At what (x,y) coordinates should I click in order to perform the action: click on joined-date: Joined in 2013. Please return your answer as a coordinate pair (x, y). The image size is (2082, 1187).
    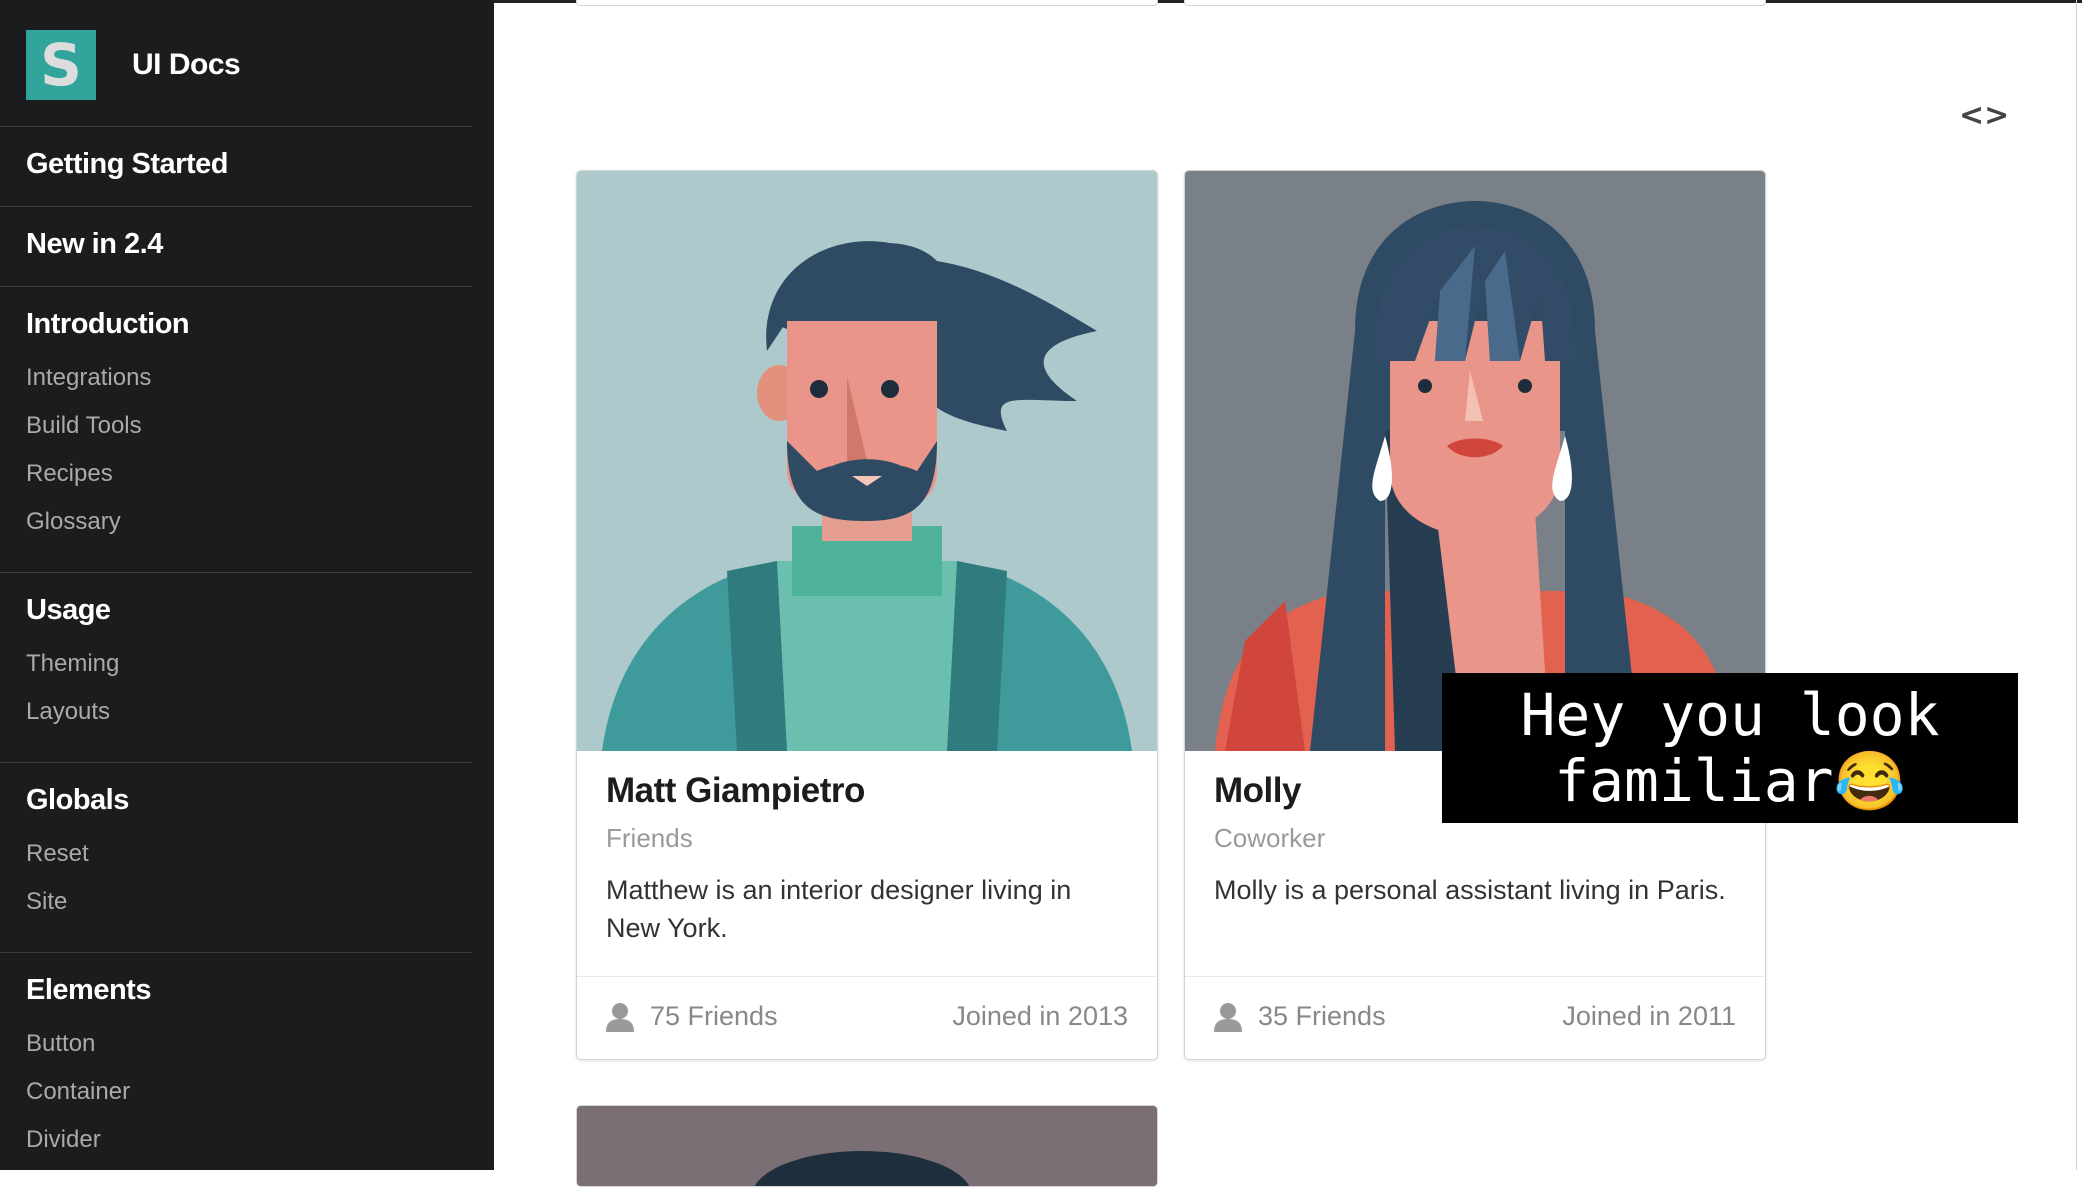
    Looking at the image, I should click on (1040, 1016).